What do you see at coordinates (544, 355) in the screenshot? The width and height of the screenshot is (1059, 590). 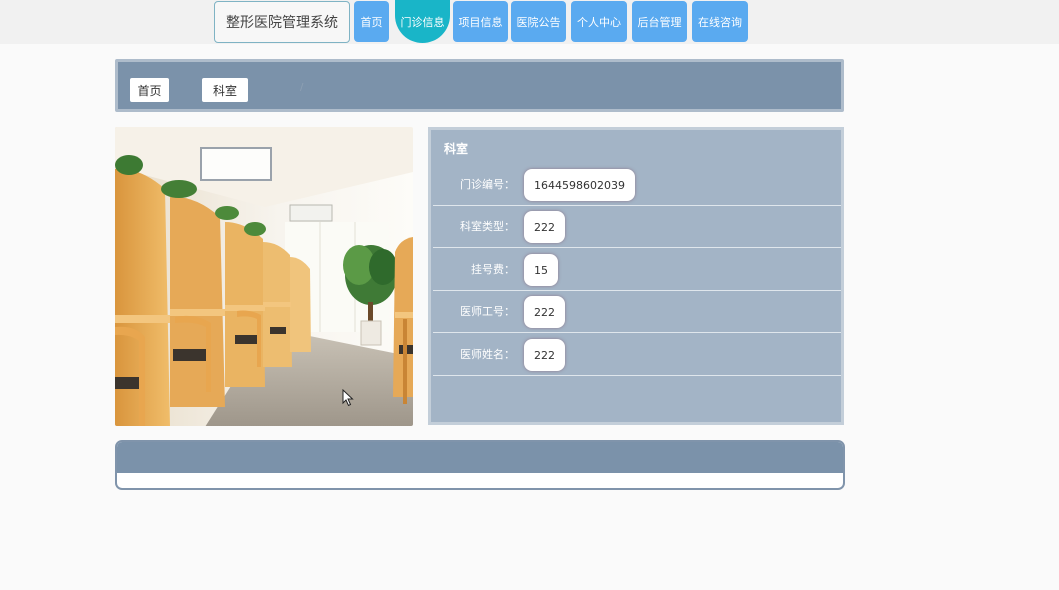 I see `doctor-name-value: 222` at bounding box center [544, 355].